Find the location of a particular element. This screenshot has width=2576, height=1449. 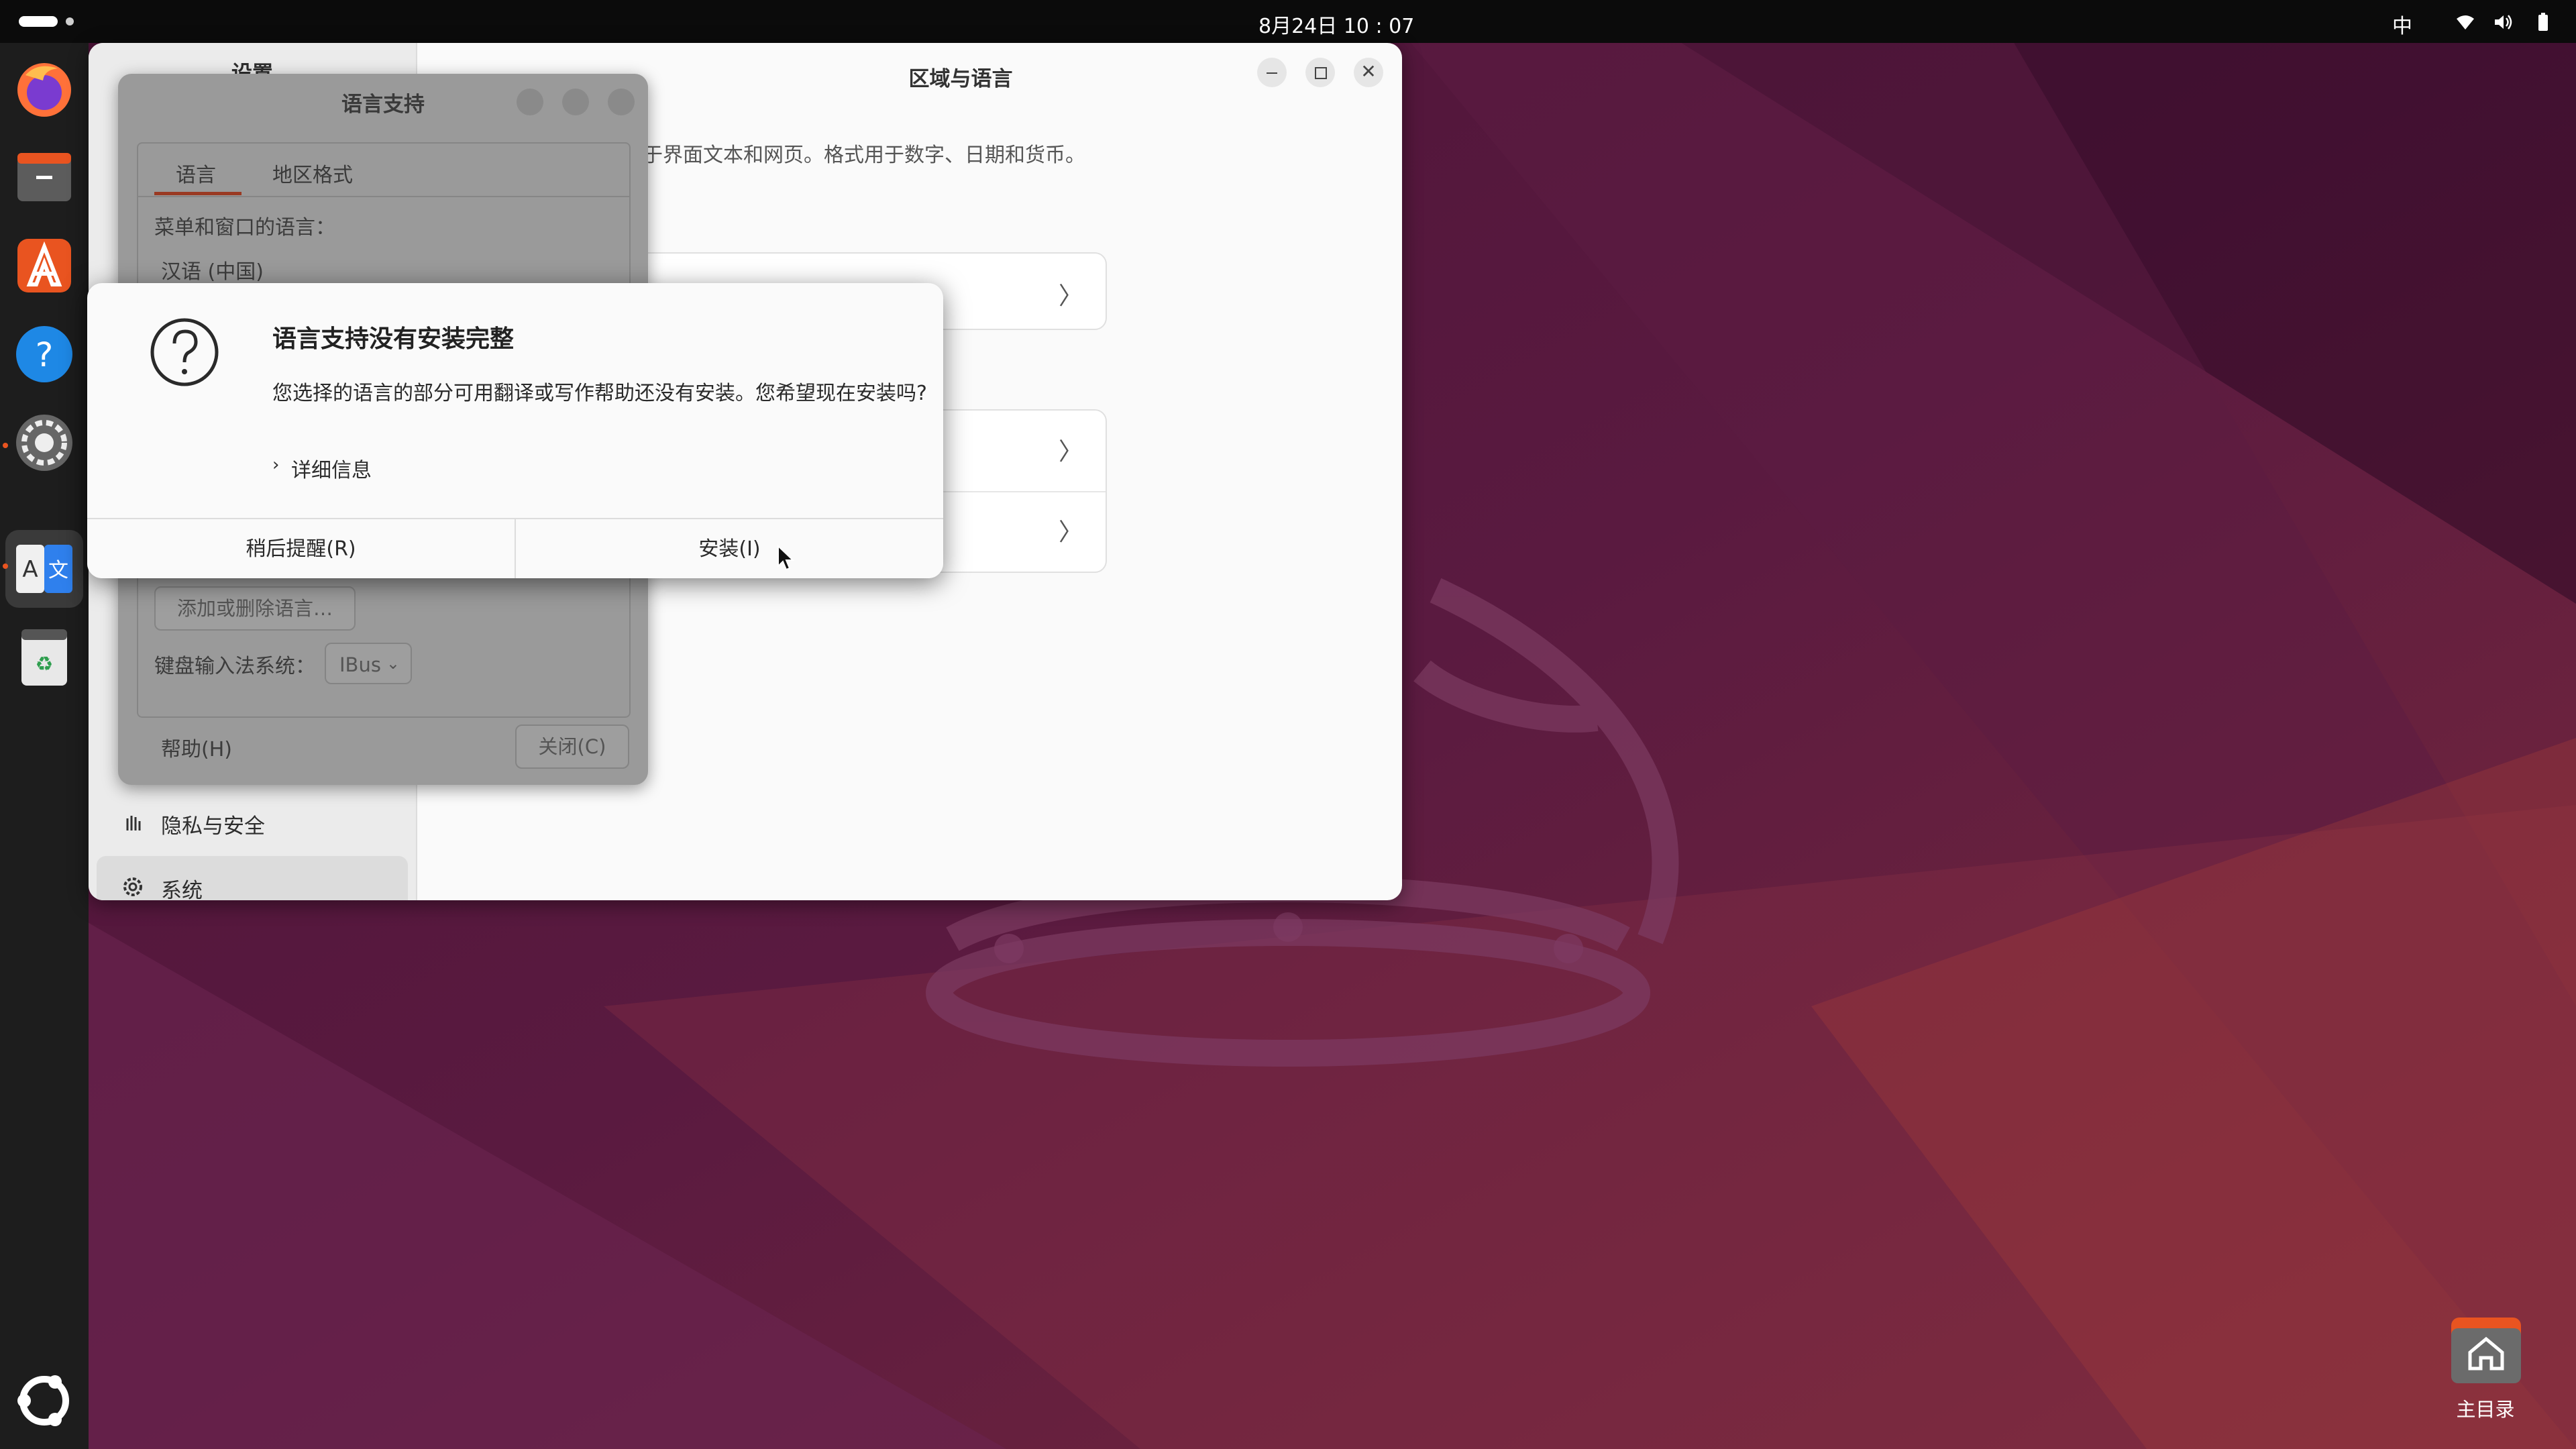

clock: 8月24日 10 : 07 is located at coordinates (1379, 24).